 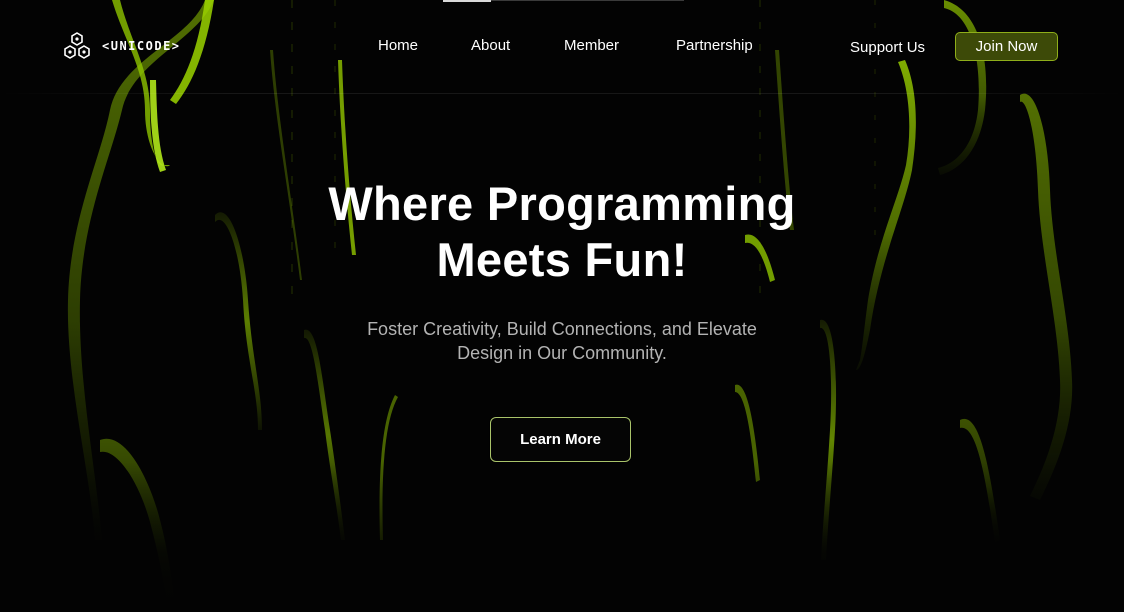 What do you see at coordinates (562, 203) in the screenshot?
I see `hero-title-line-1: Where Programming` at bounding box center [562, 203].